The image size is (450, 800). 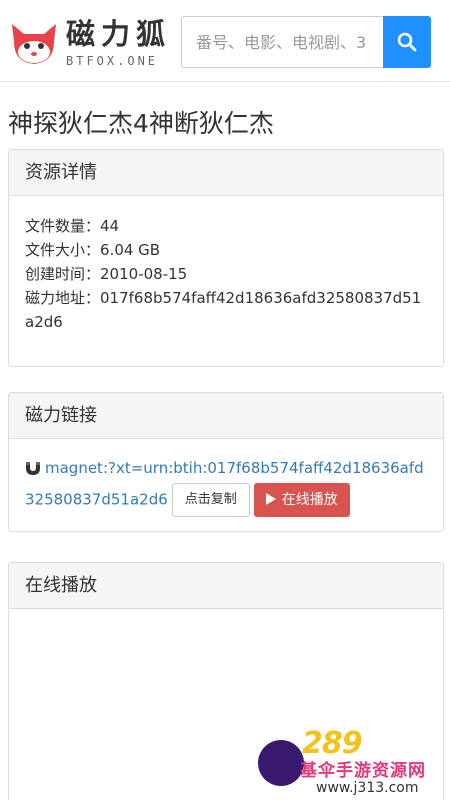 I want to click on detail-value: 6.04 GB, so click(x=130, y=250).